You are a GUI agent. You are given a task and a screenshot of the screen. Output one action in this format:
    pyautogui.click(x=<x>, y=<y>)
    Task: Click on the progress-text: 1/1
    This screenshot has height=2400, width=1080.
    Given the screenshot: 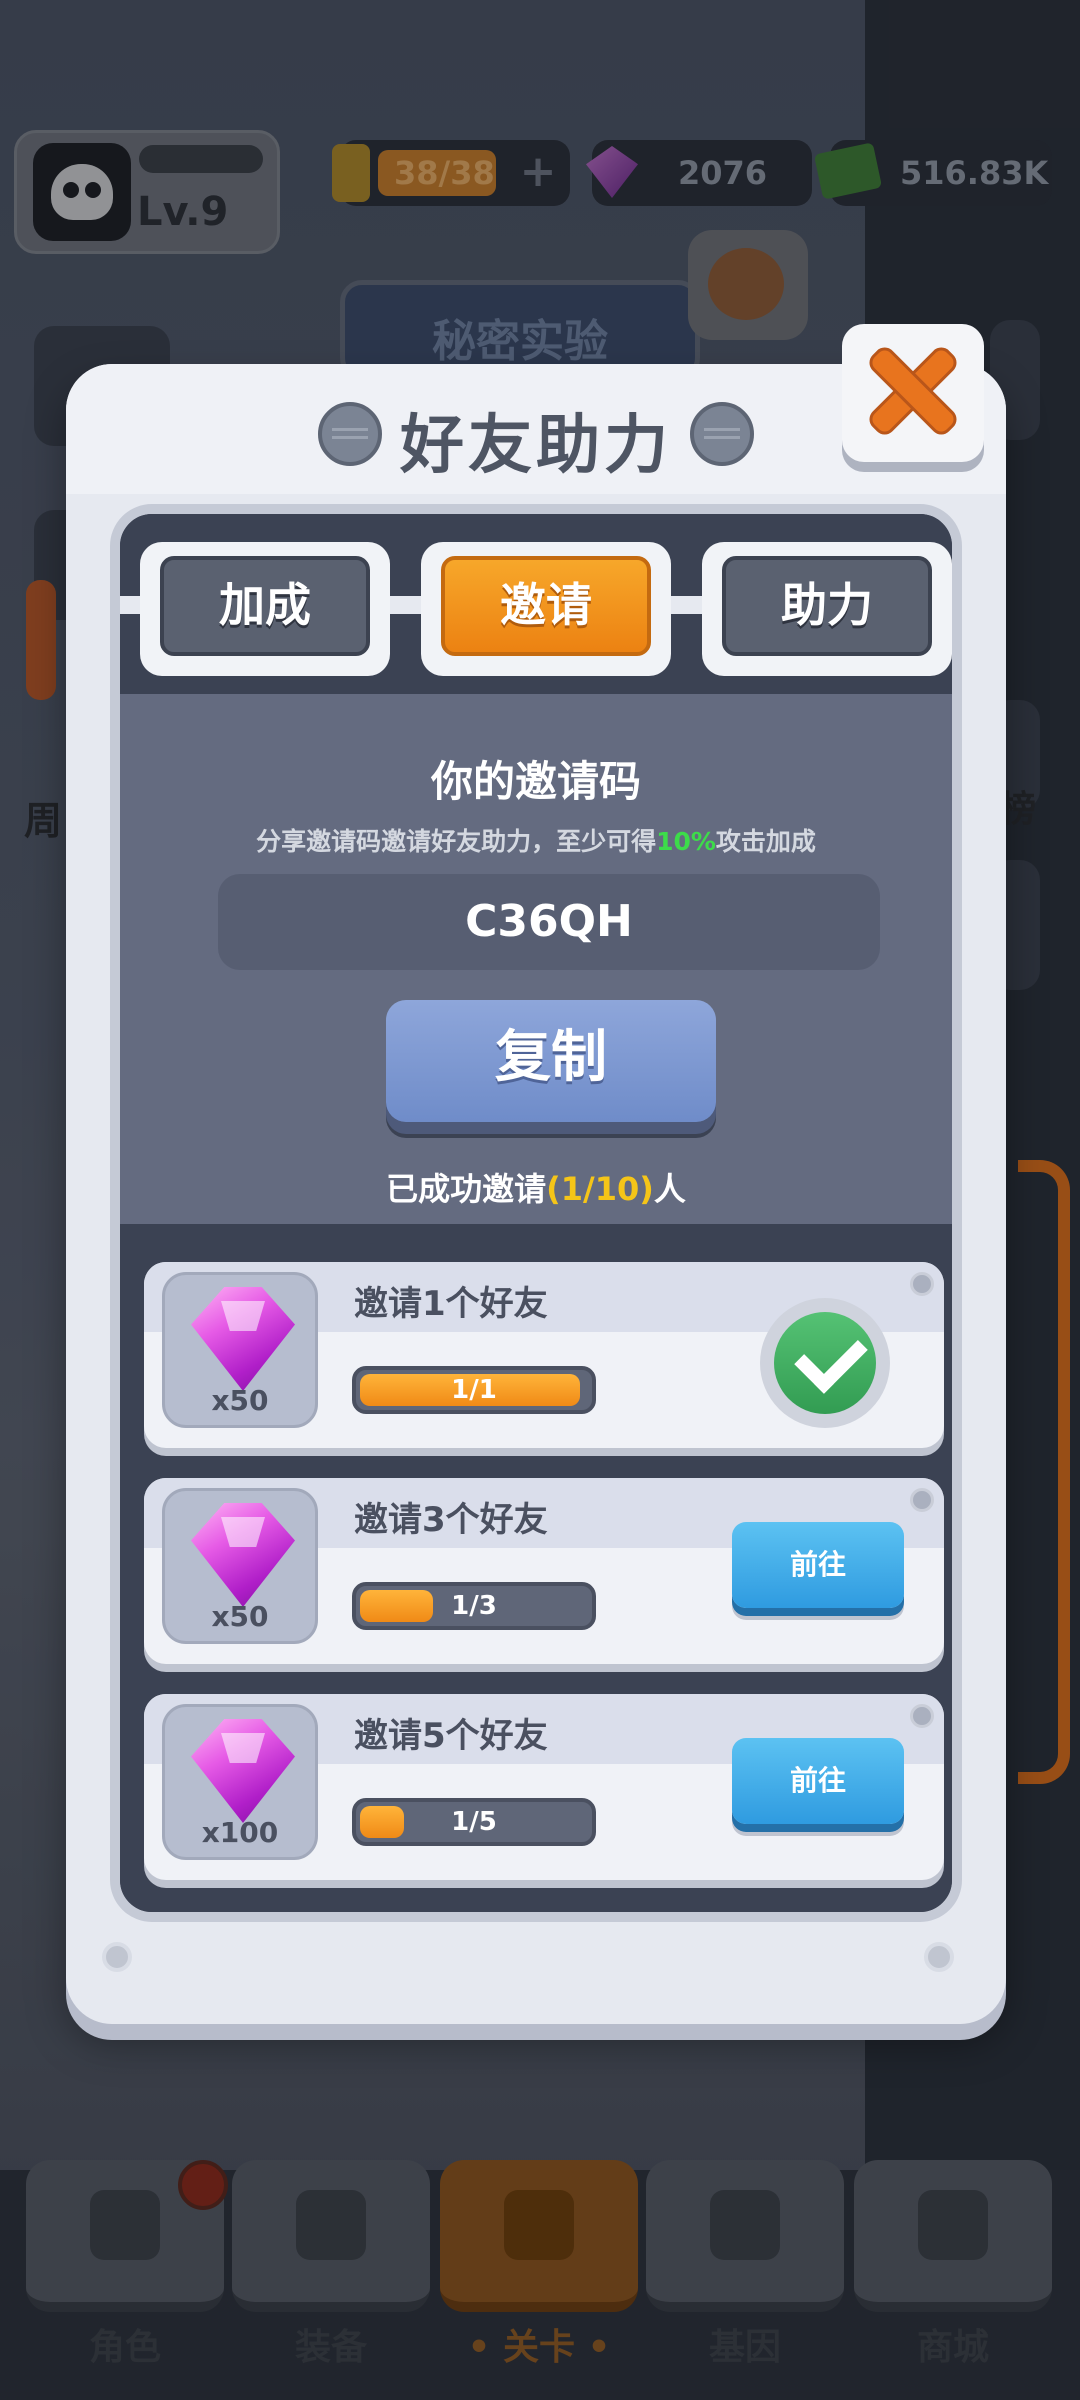 What is the action you would take?
    pyautogui.click(x=474, y=1390)
    